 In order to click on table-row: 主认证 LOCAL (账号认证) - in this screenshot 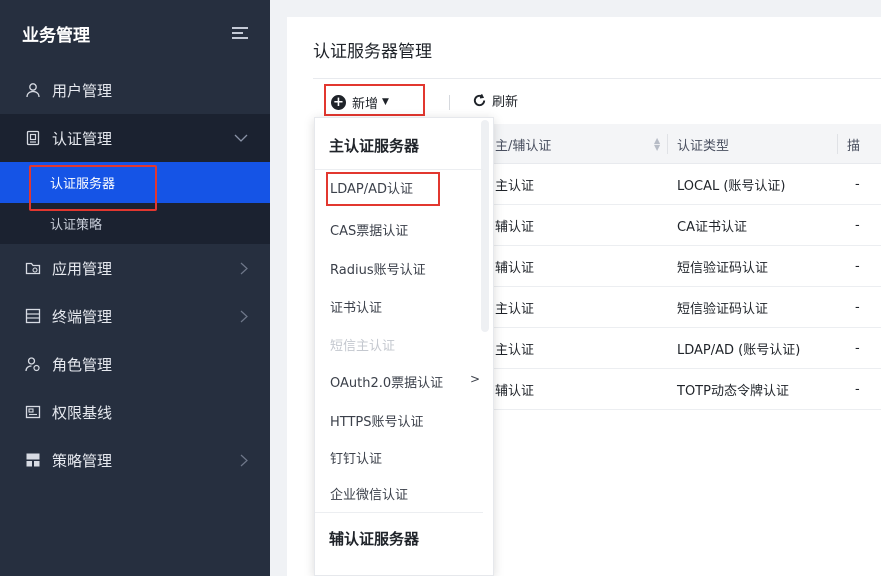, I will do `click(683, 184)`.